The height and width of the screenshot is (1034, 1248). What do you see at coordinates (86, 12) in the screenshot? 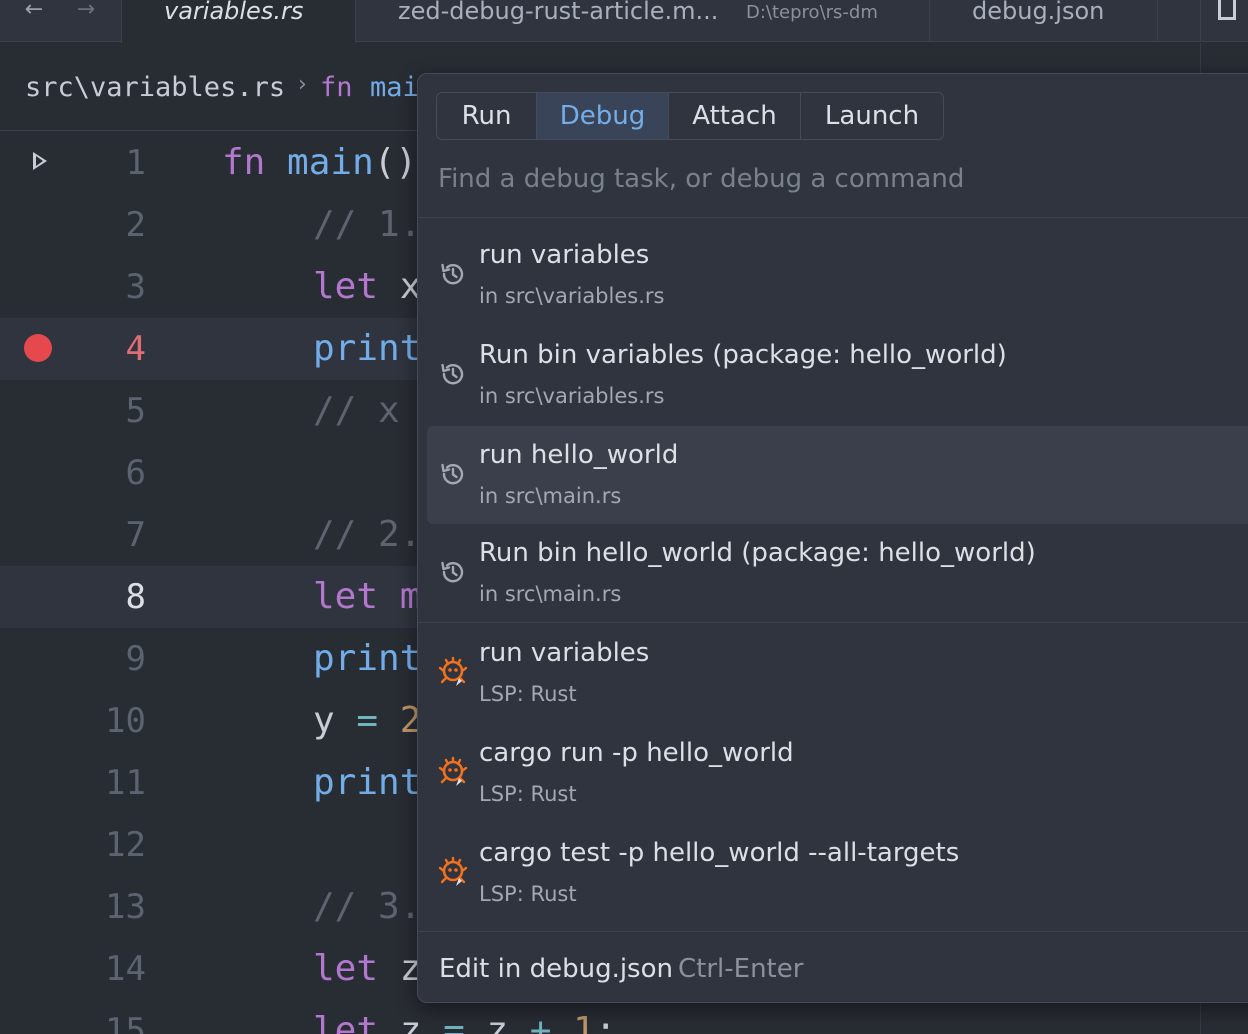
I see `forward-arrow-icon: →` at bounding box center [86, 12].